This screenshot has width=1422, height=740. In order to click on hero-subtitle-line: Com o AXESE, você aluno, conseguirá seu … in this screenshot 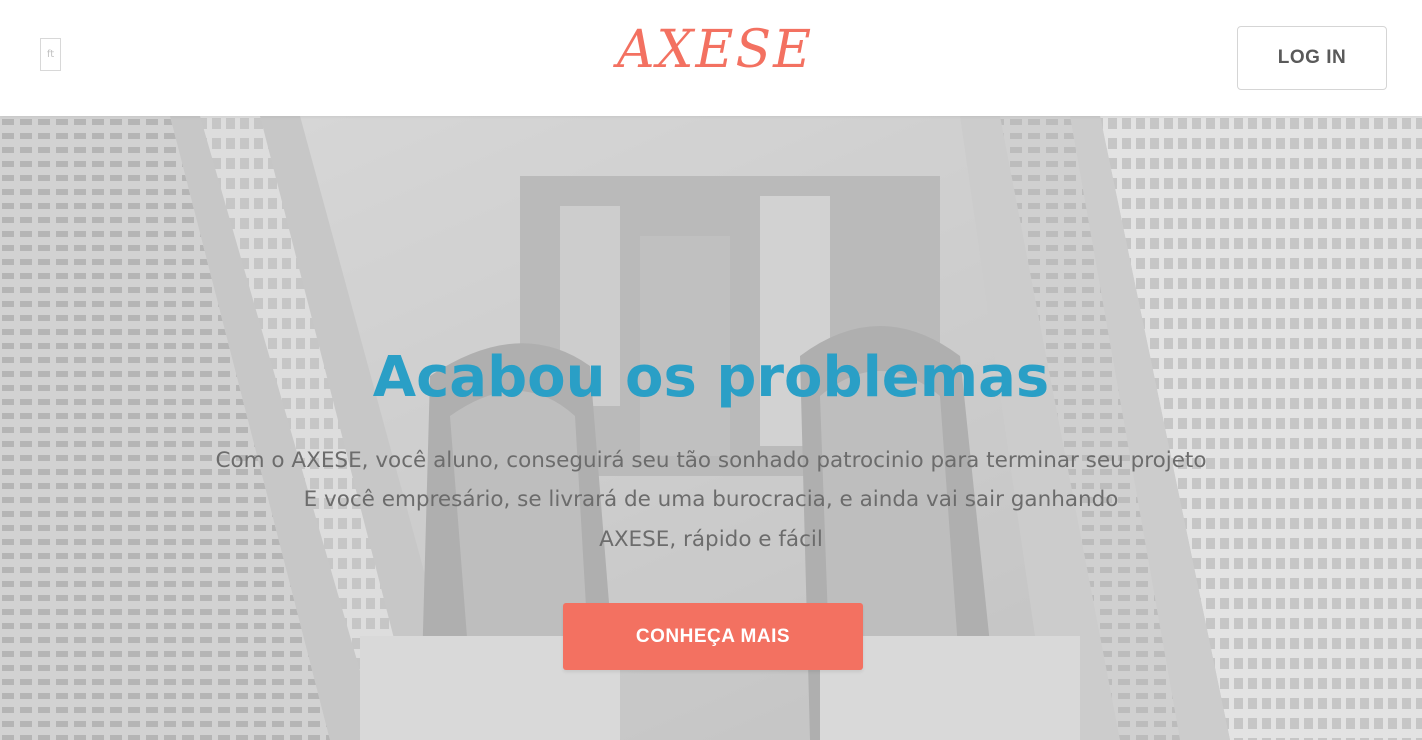, I will do `click(711, 460)`.